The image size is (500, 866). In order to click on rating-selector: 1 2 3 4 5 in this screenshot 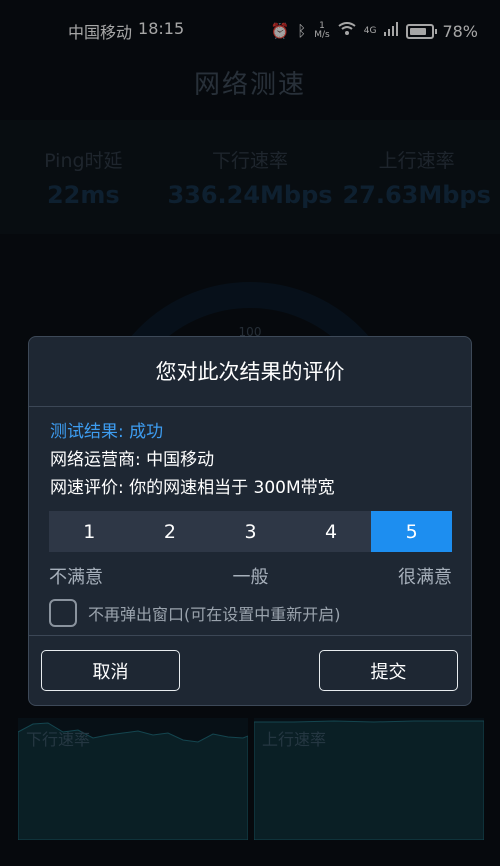, I will do `click(250, 531)`.